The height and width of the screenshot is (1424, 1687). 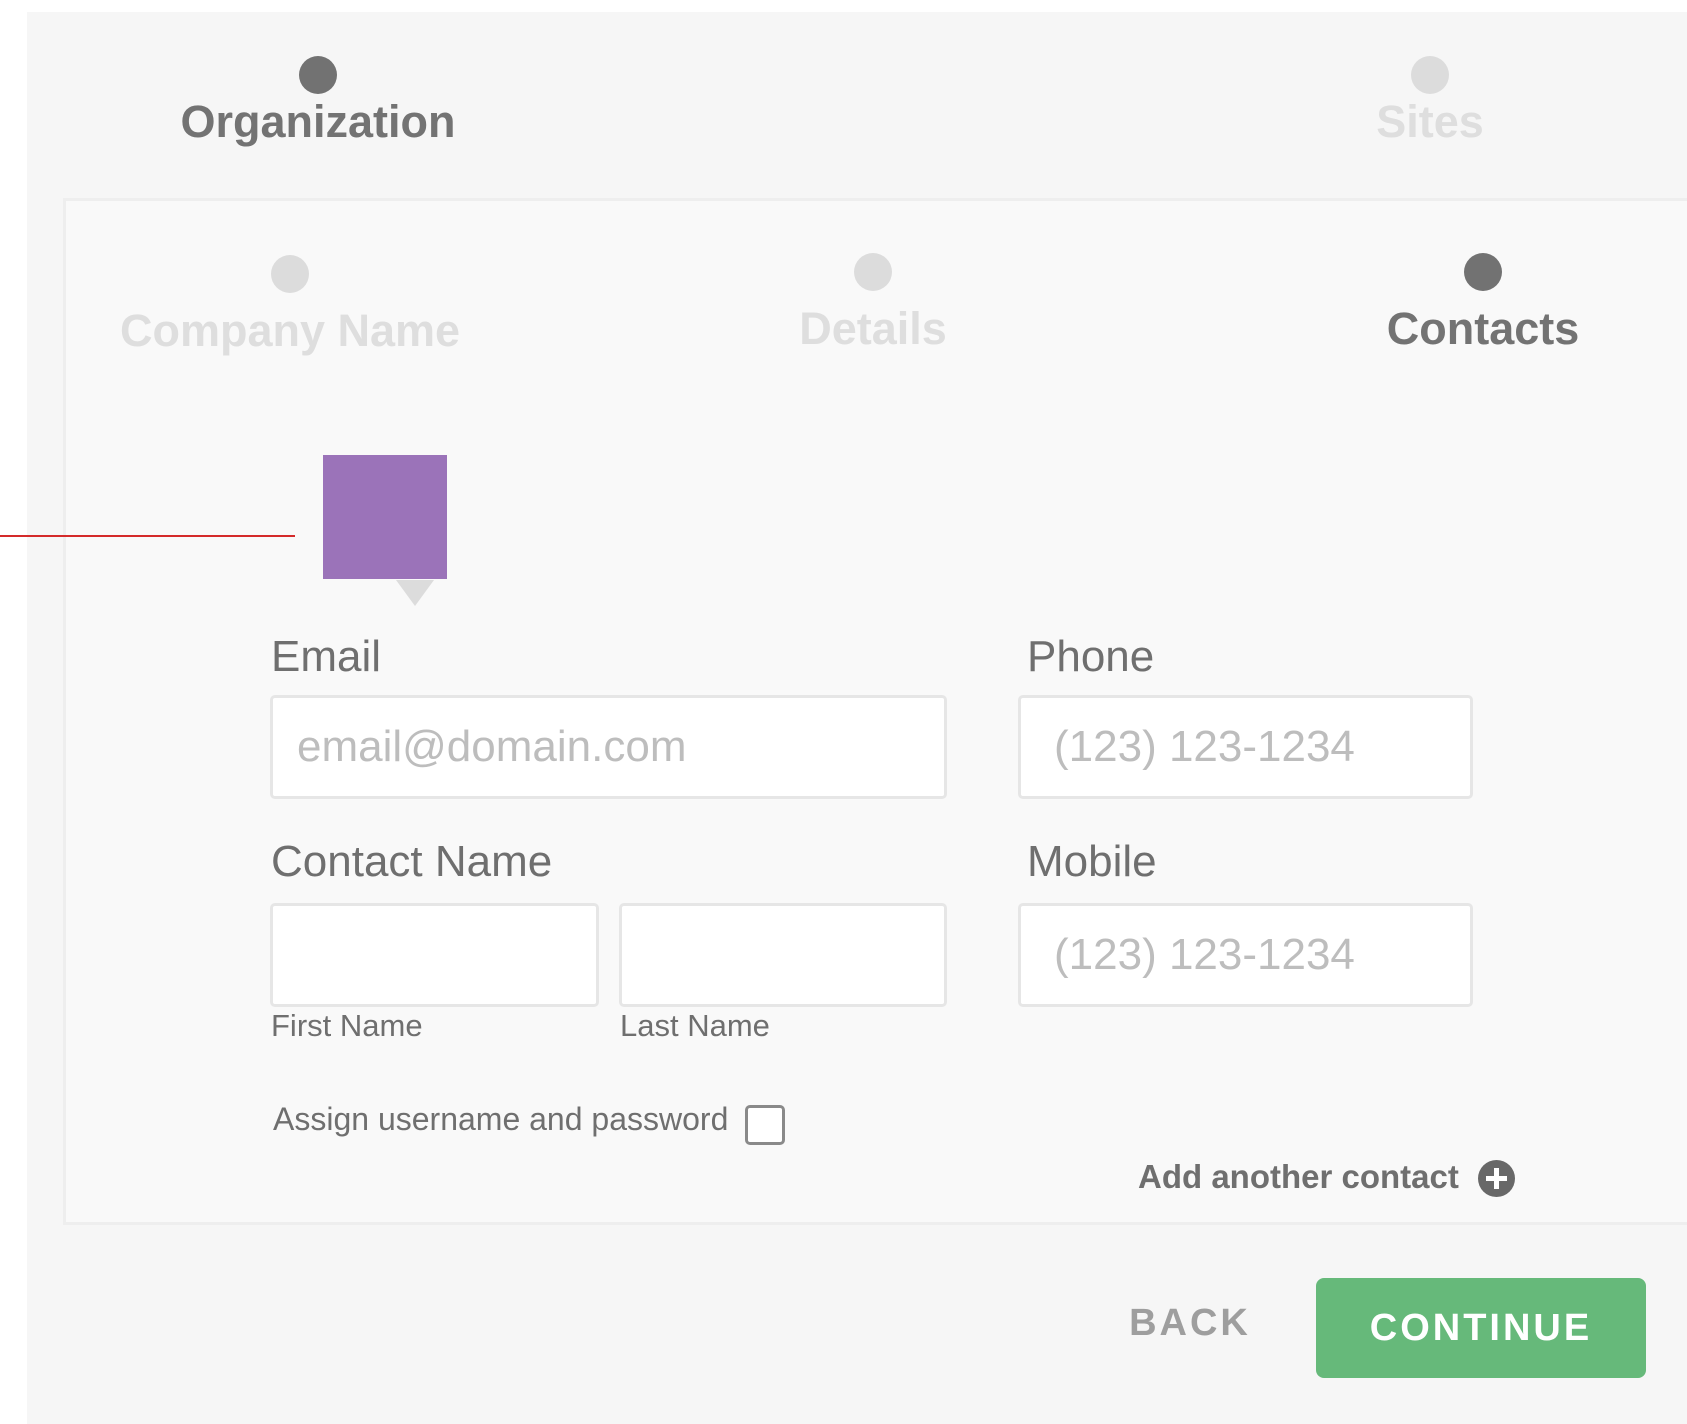 What do you see at coordinates (873, 328) in the screenshot?
I see `substep-label: Details` at bounding box center [873, 328].